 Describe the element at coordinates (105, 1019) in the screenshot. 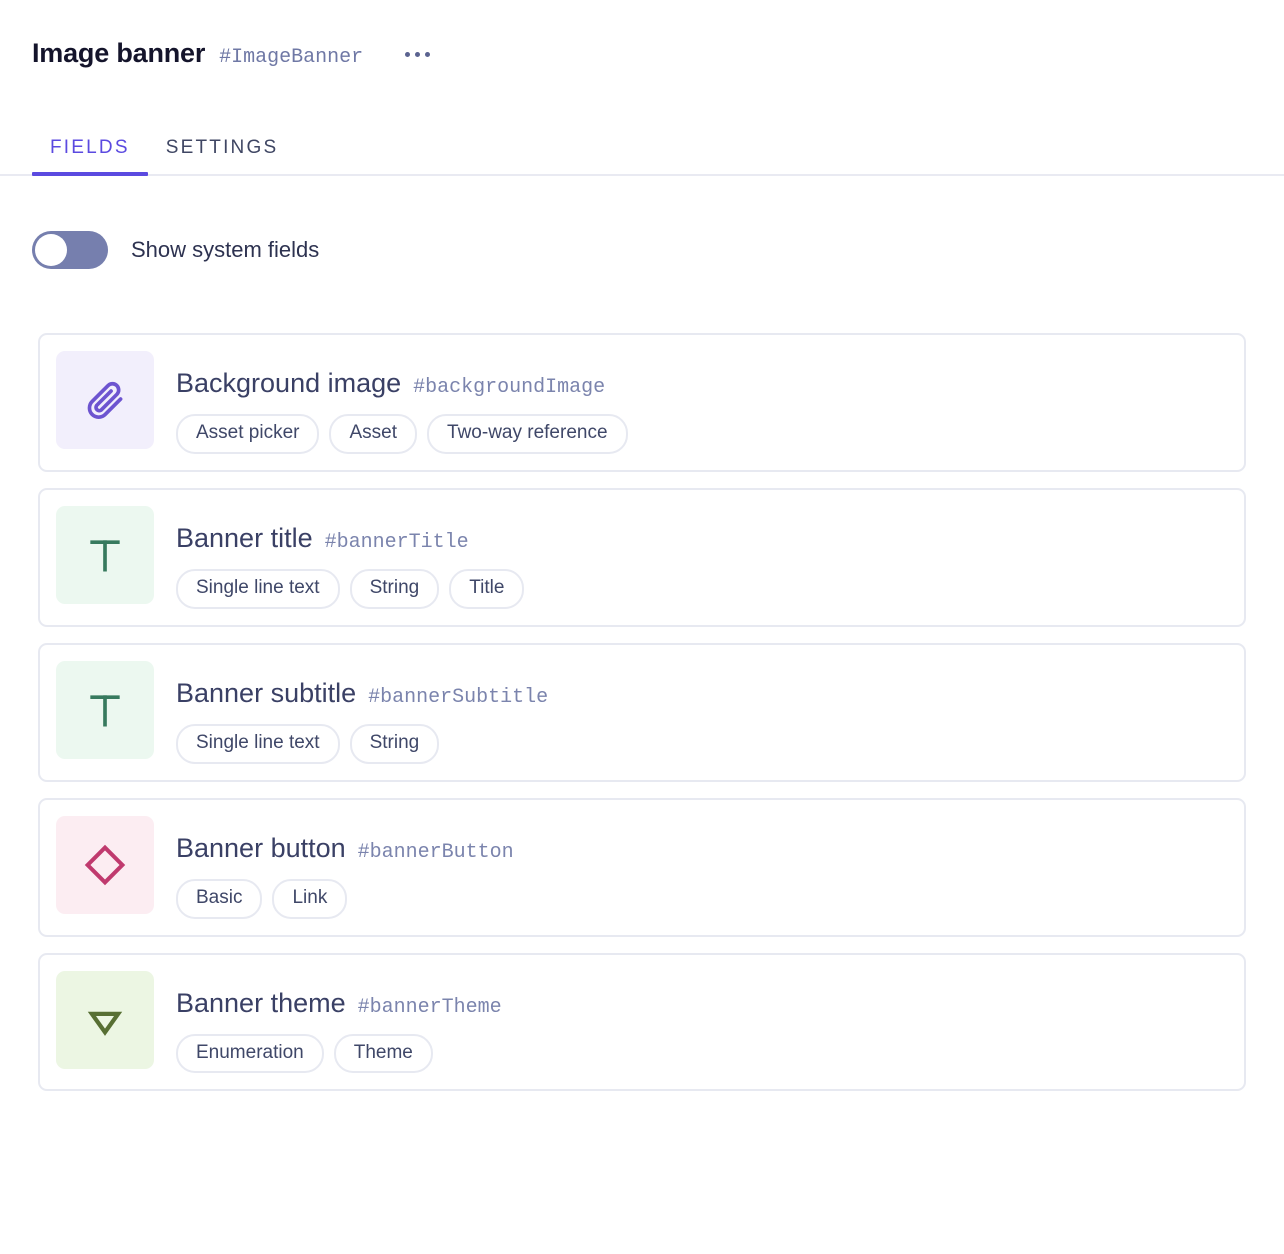

I see `triangle-down-icon` at that location.